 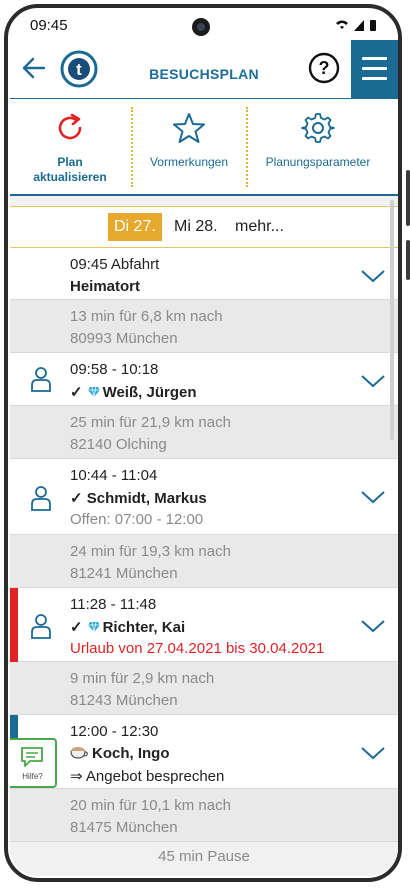 What do you see at coordinates (124, 573) in the screenshot?
I see `travel-destination: 81241 München` at bounding box center [124, 573].